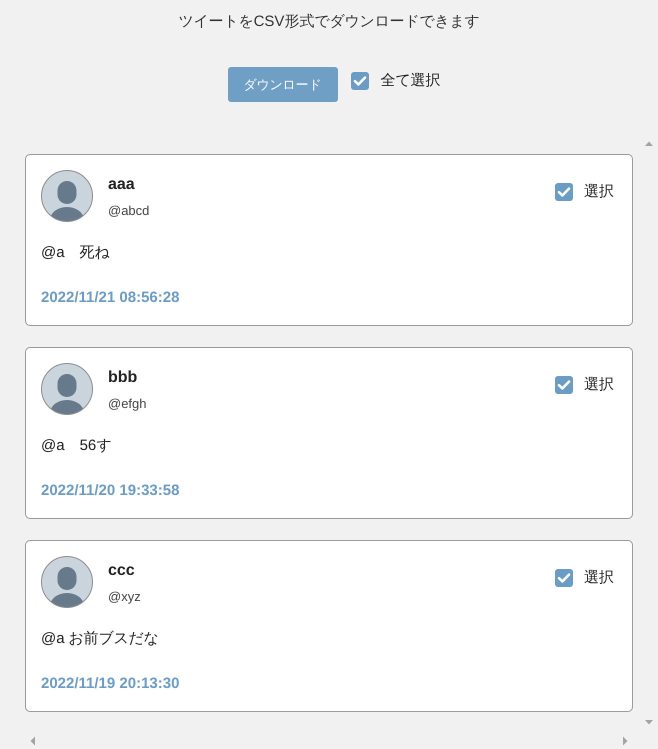 Image resolution: width=658 pixels, height=749 pixels. Describe the element at coordinates (329, 22) in the screenshot. I see `page-title: ツイートをCSV形式でダウンロードできます` at that location.